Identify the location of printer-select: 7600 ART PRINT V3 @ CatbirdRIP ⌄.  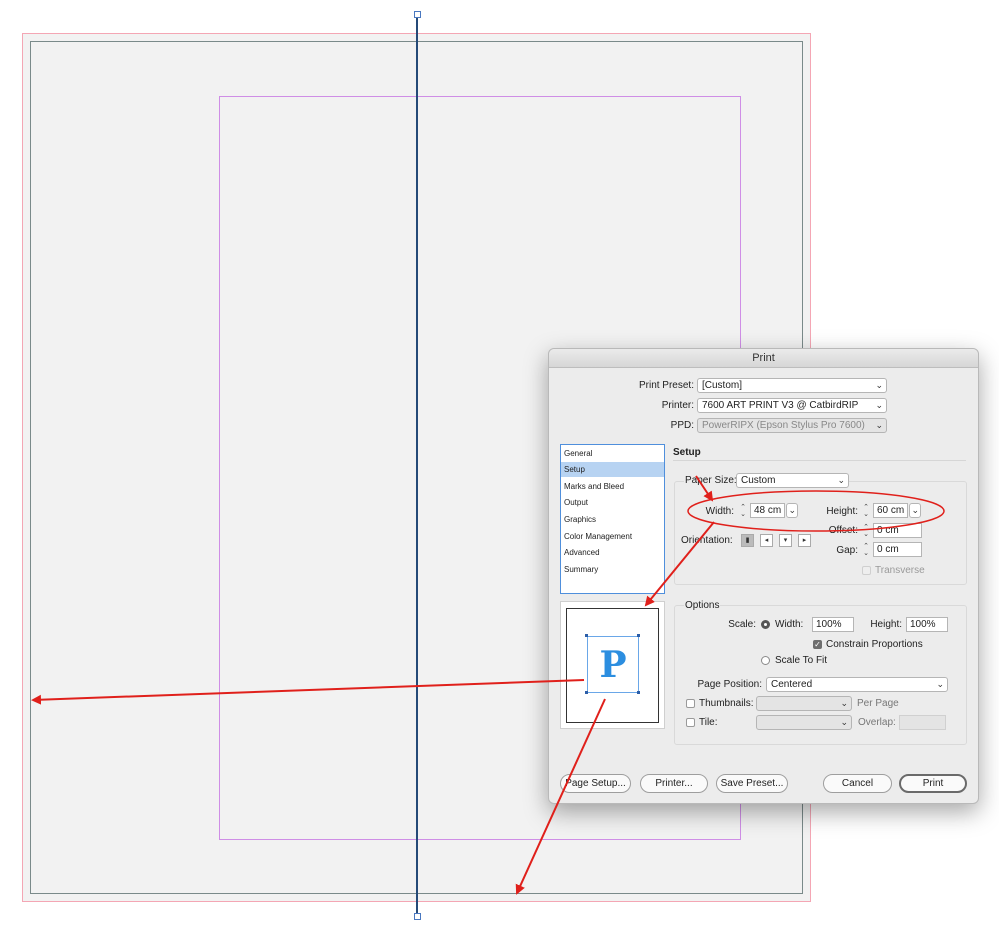
(792, 405).